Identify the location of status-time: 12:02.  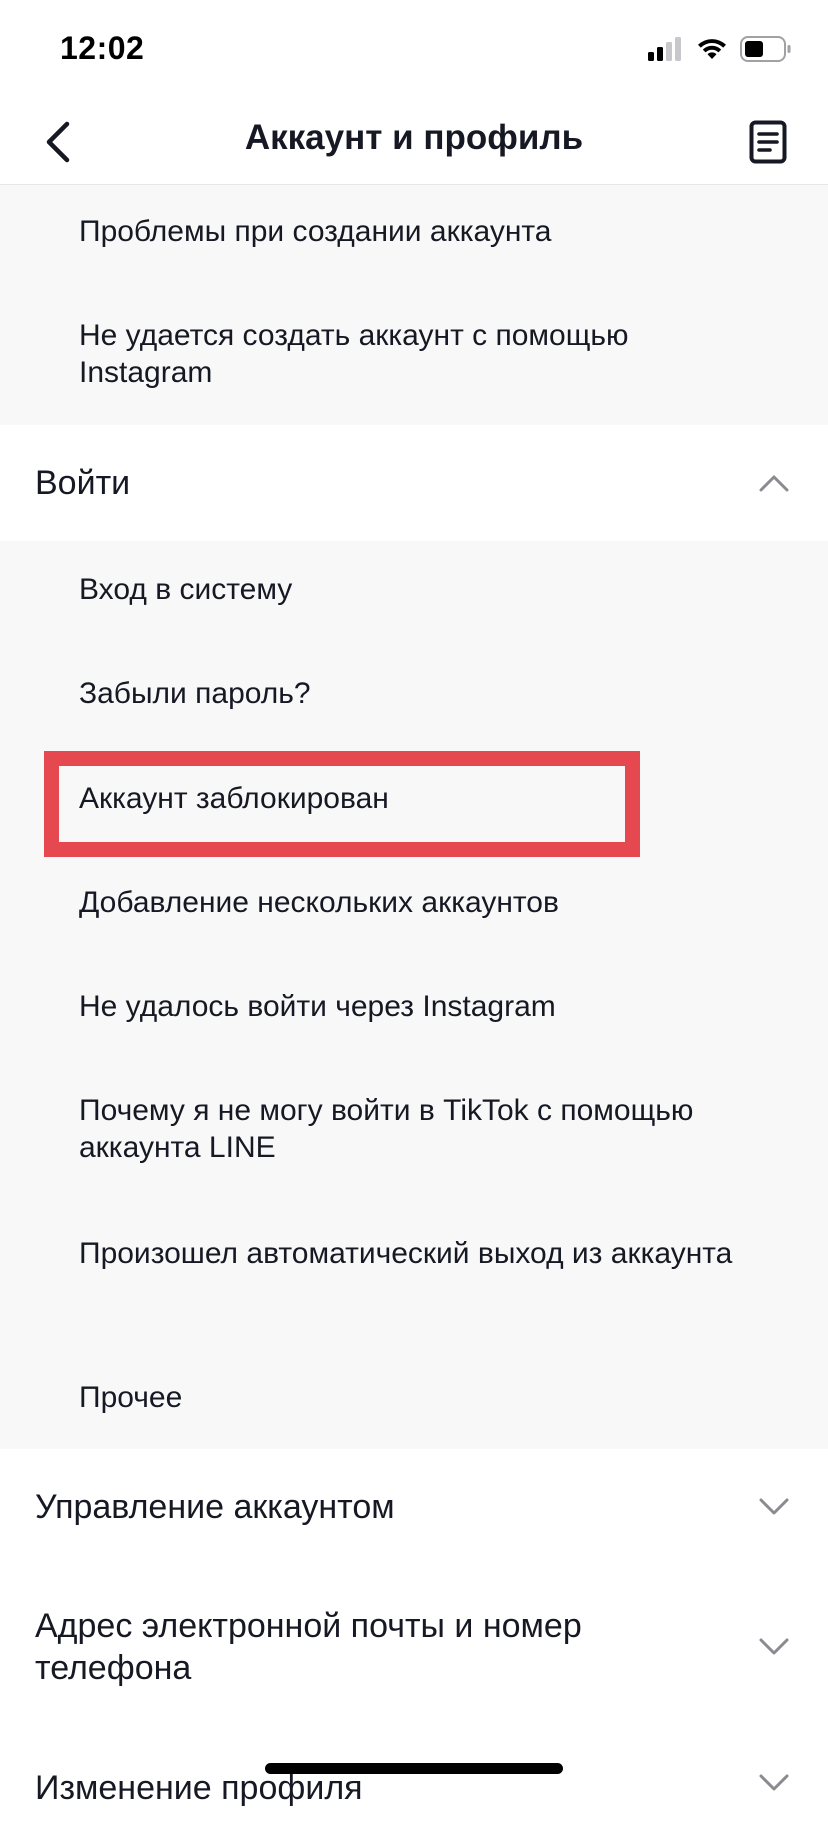
(102, 48).